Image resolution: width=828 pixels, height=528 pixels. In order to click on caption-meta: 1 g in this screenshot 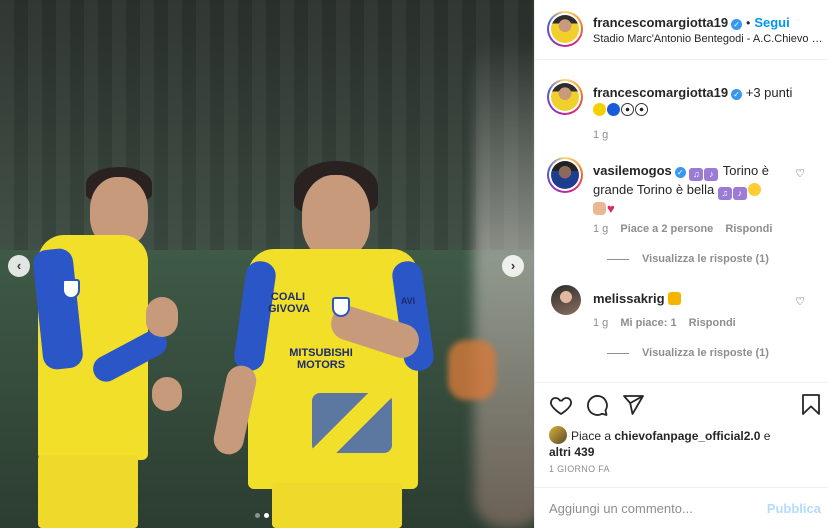, I will do `click(605, 135)`.